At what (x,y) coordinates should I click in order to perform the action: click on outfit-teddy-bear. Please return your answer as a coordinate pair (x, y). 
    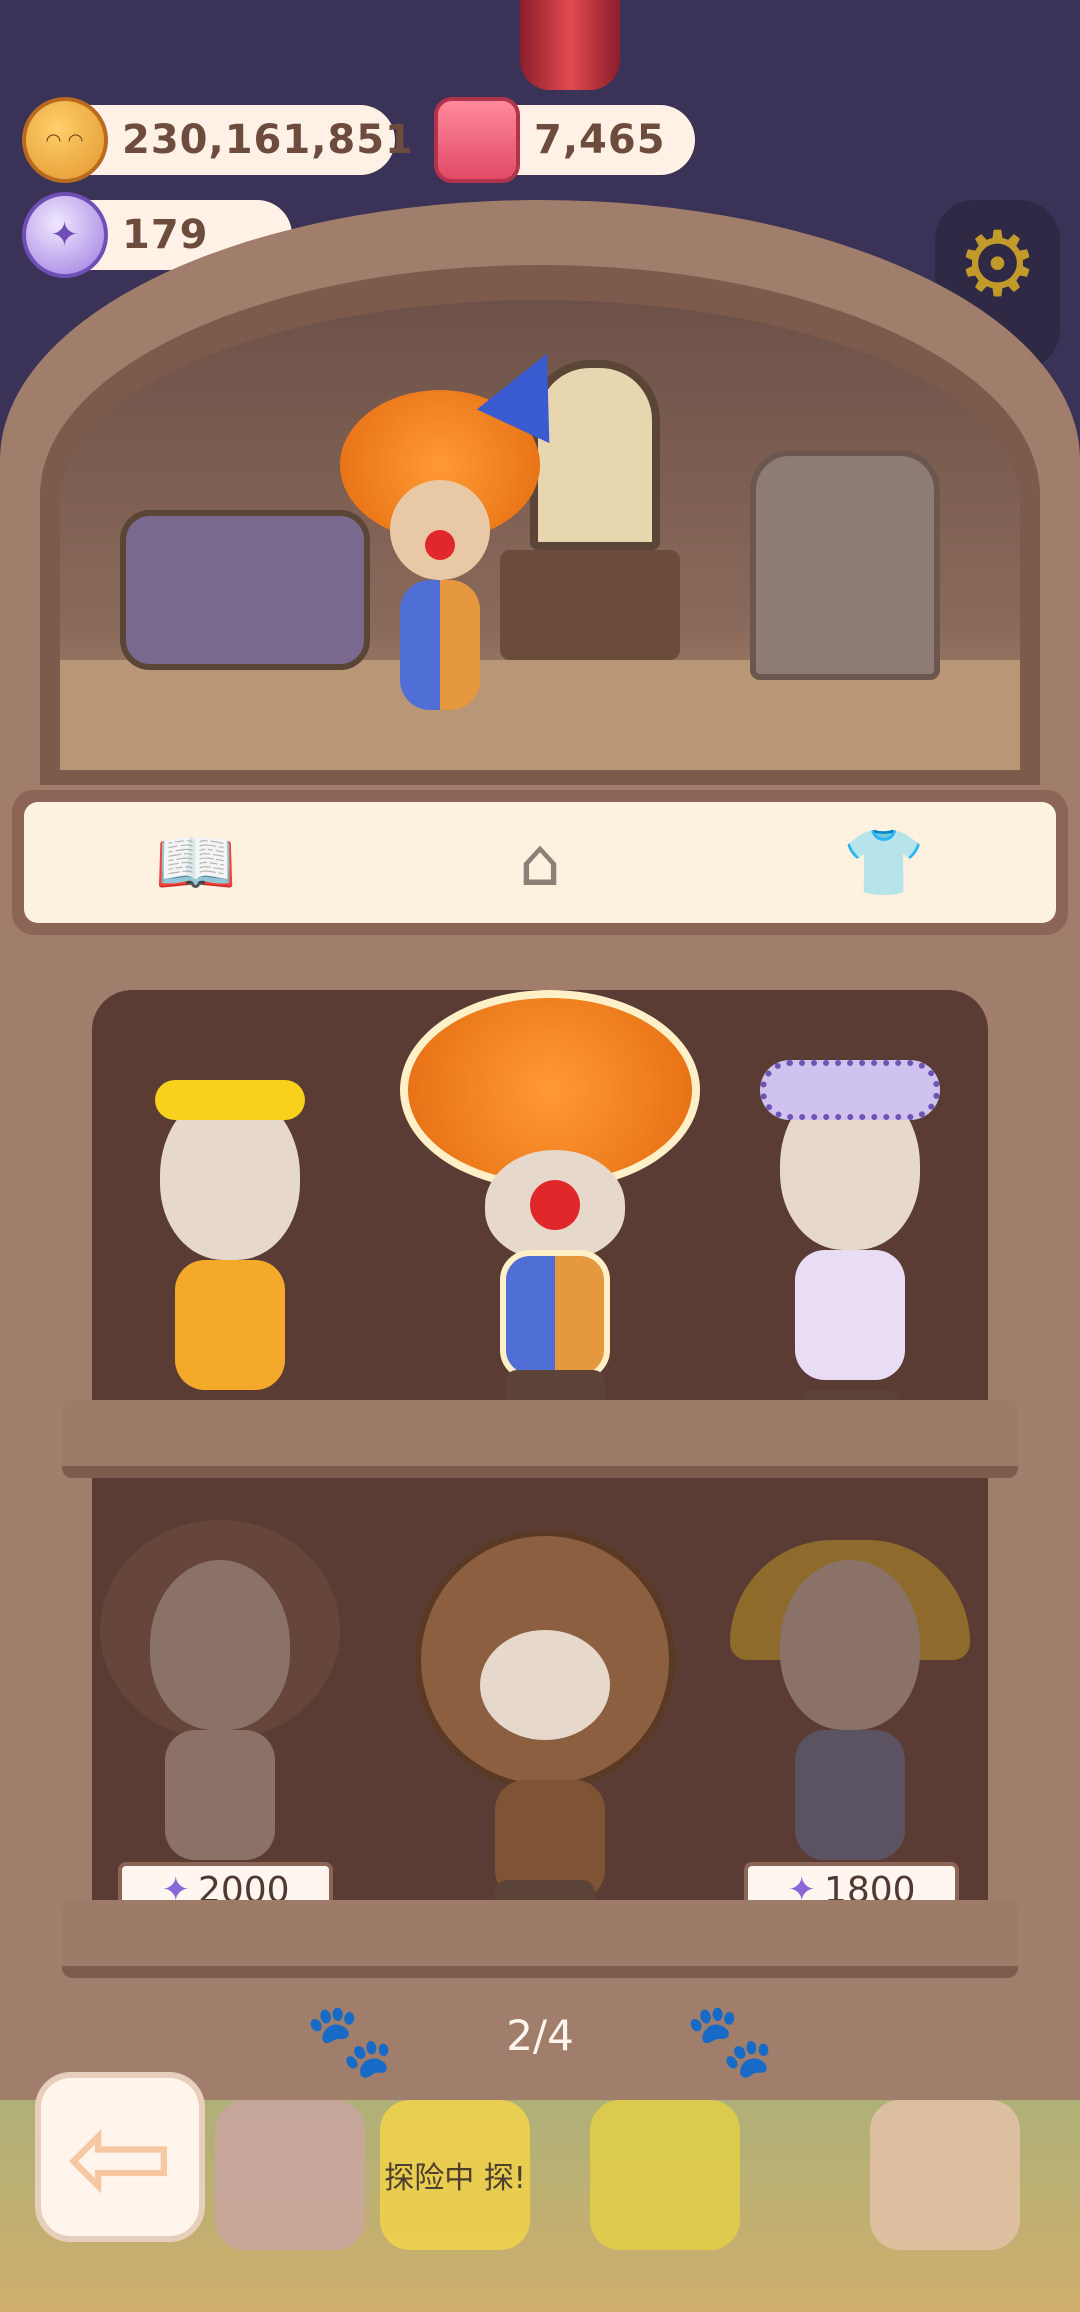
    Looking at the image, I should click on (545, 1710).